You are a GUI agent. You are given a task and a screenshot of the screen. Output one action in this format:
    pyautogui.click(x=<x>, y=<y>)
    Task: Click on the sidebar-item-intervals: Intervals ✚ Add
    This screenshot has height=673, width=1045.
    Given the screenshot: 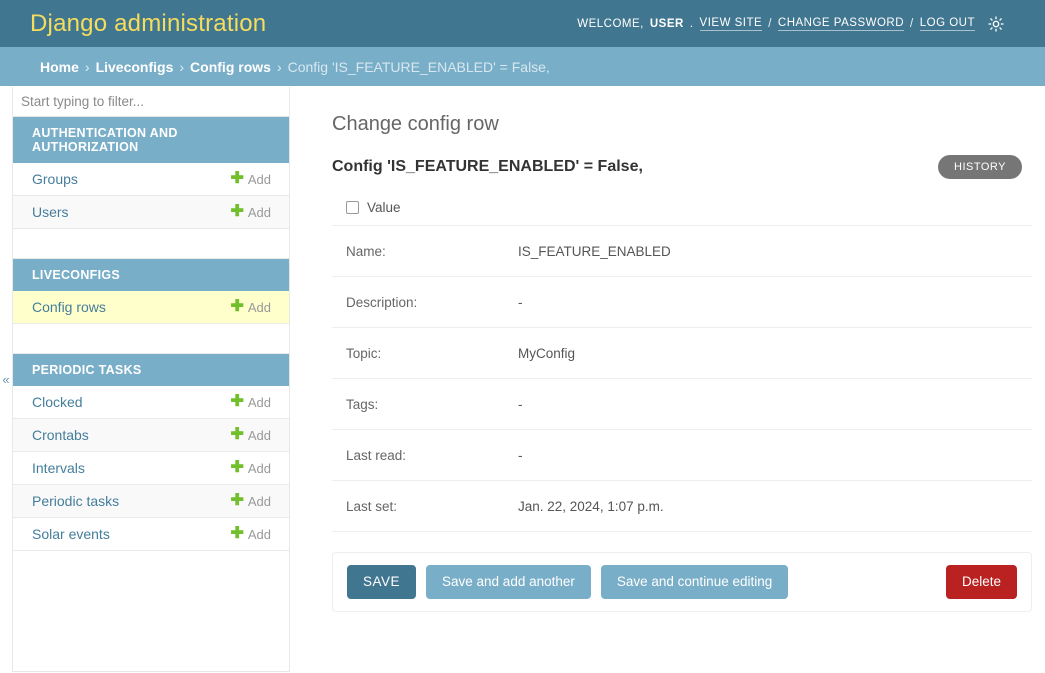 What is the action you would take?
    pyautogui.click(x=151, y=468)
    